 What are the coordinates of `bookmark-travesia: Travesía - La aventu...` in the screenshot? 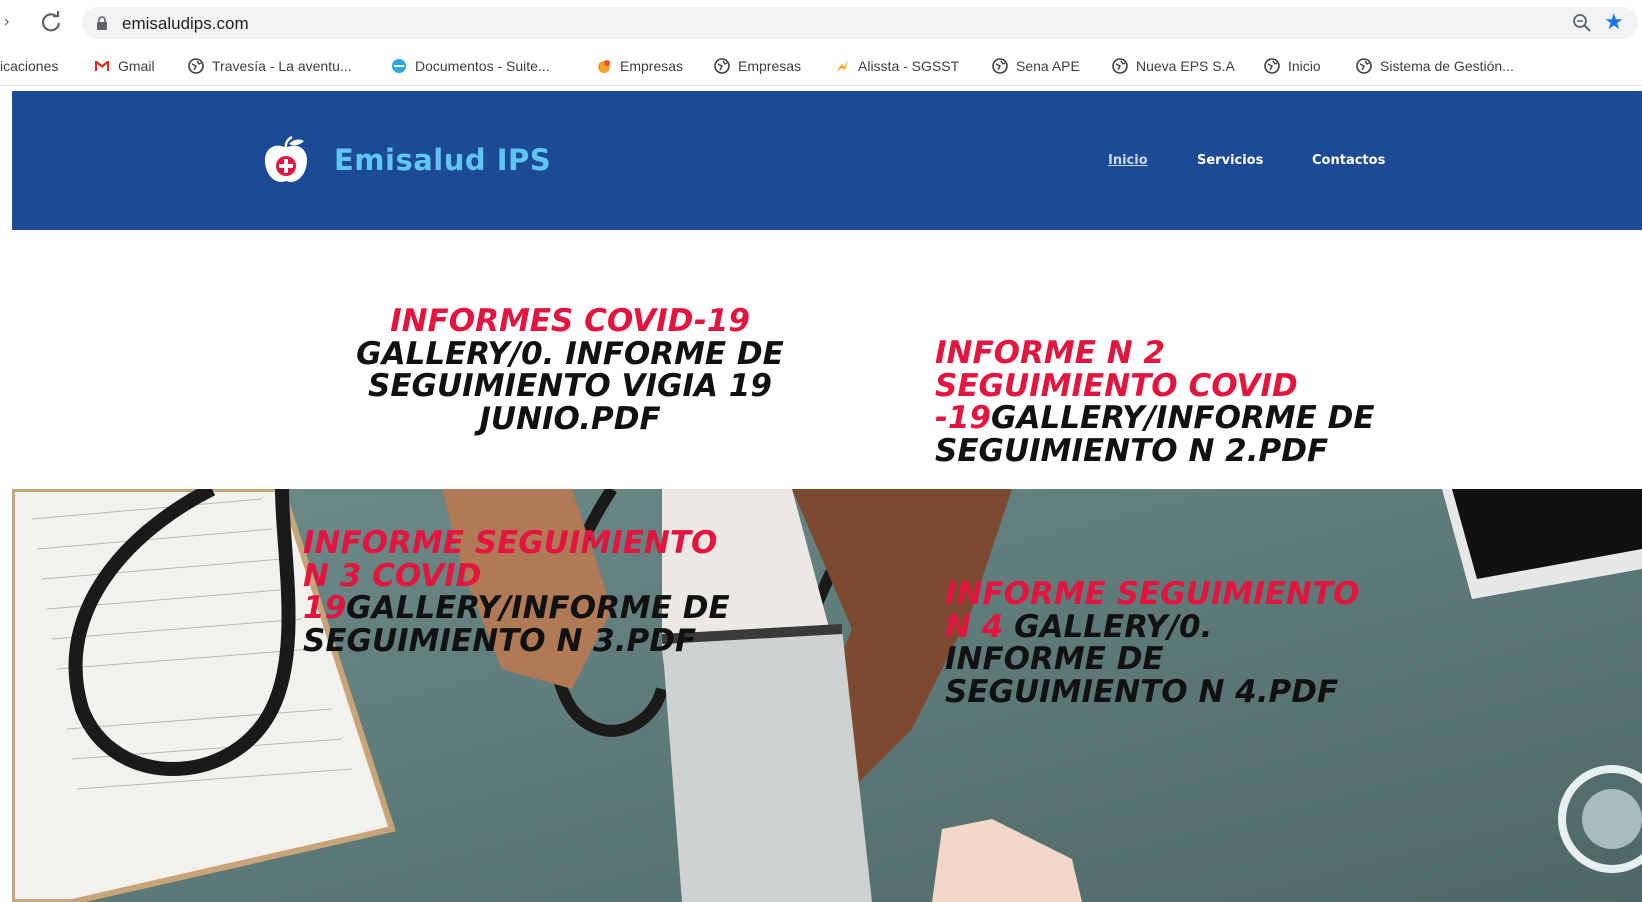 It's located at (270, 66).